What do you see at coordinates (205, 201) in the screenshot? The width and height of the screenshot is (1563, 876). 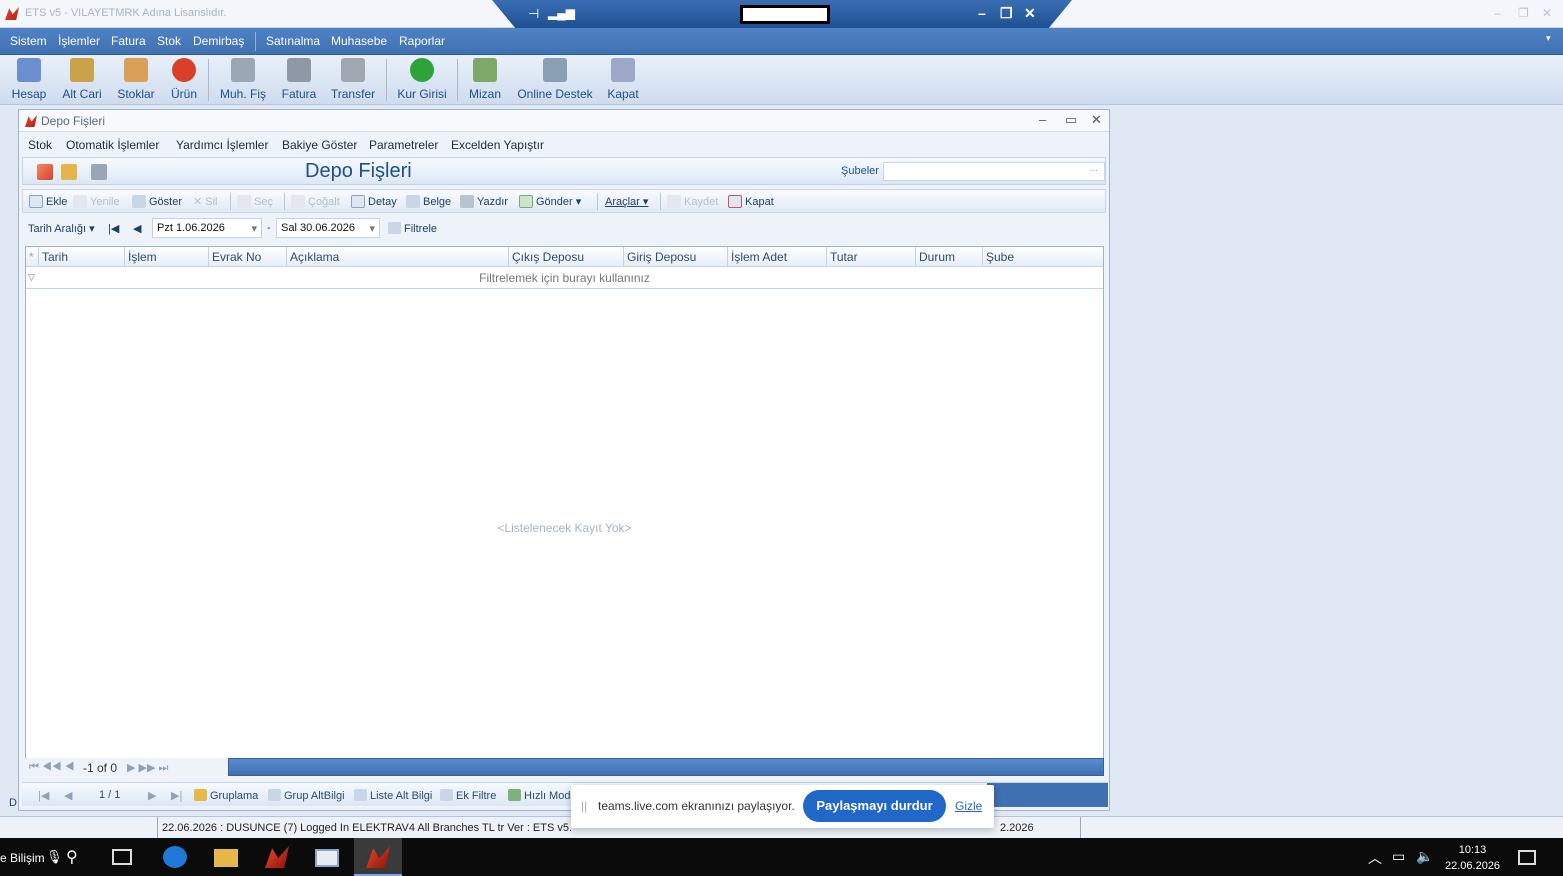 I see `sil-button: ✕ Sil` at bounding box center [205, 201].